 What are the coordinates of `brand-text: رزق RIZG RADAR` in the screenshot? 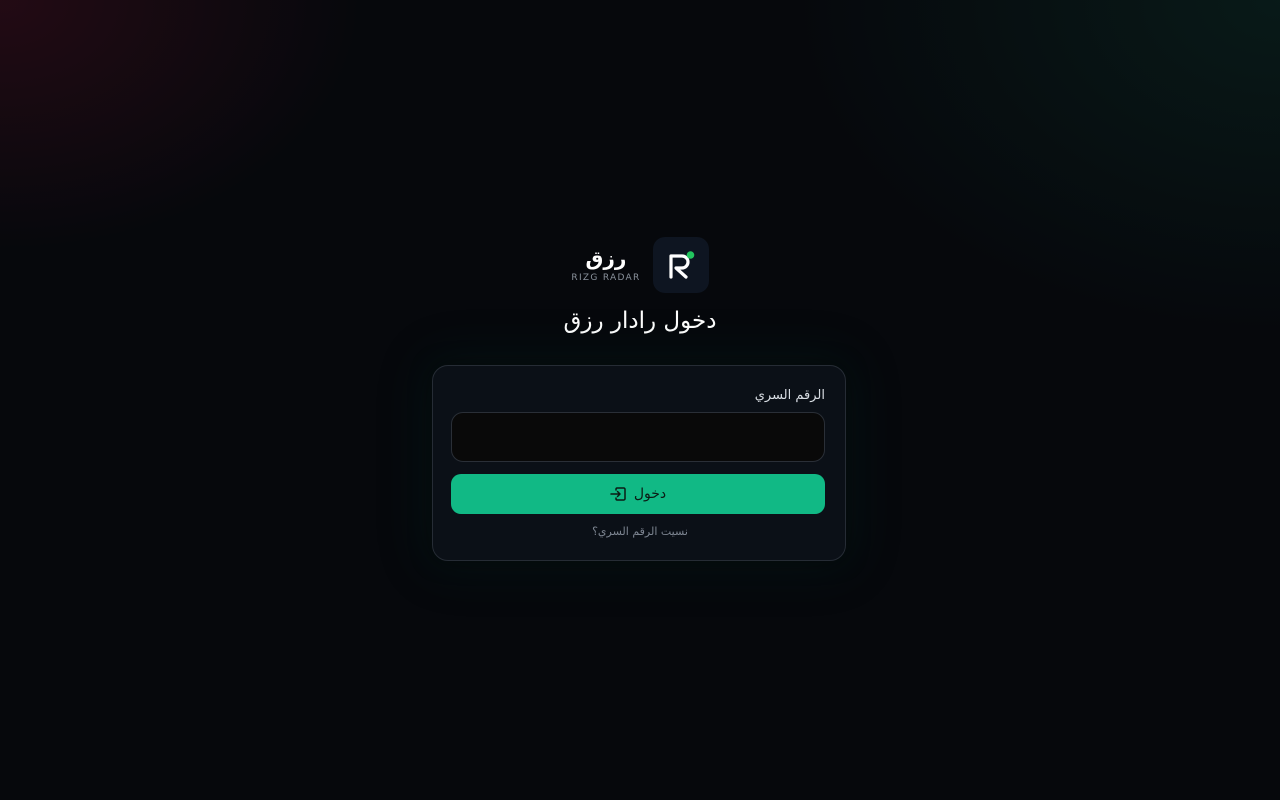 It's located at (605, 265).